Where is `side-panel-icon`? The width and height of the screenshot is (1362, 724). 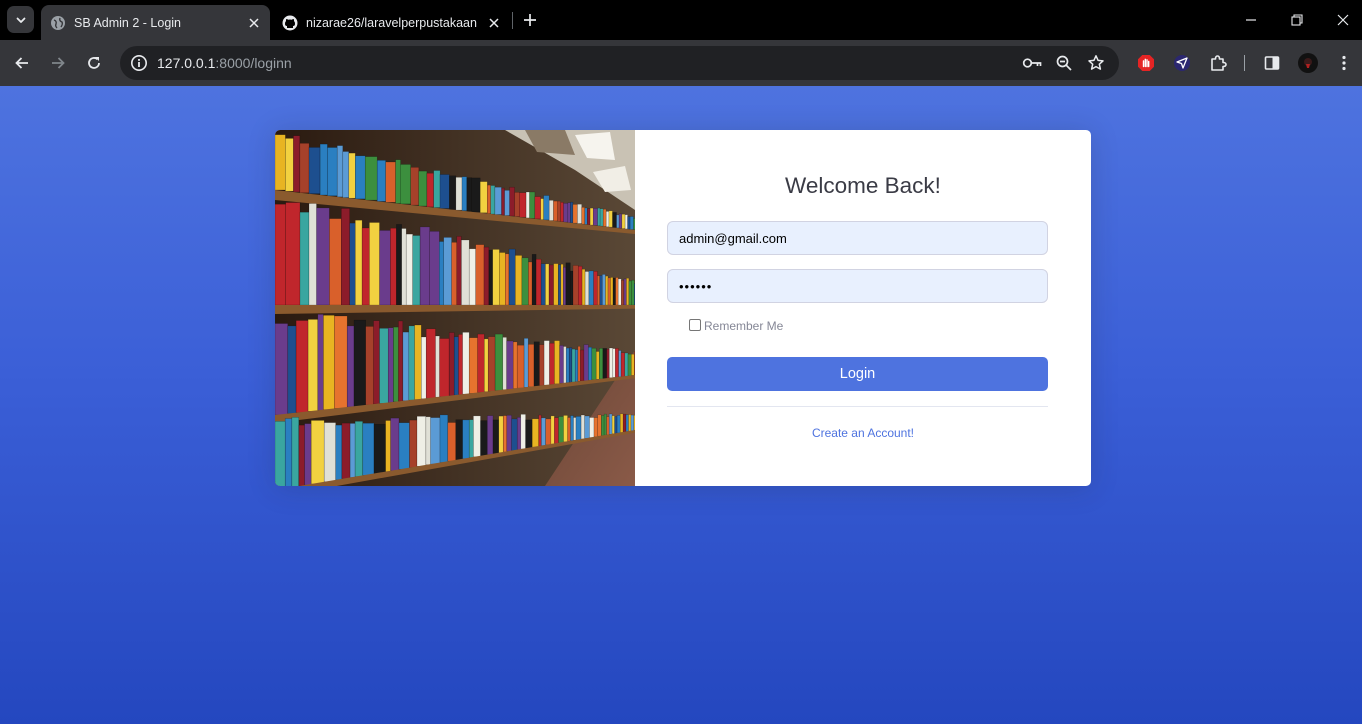 side-panel-icon is located at coordinates (1272, 63).